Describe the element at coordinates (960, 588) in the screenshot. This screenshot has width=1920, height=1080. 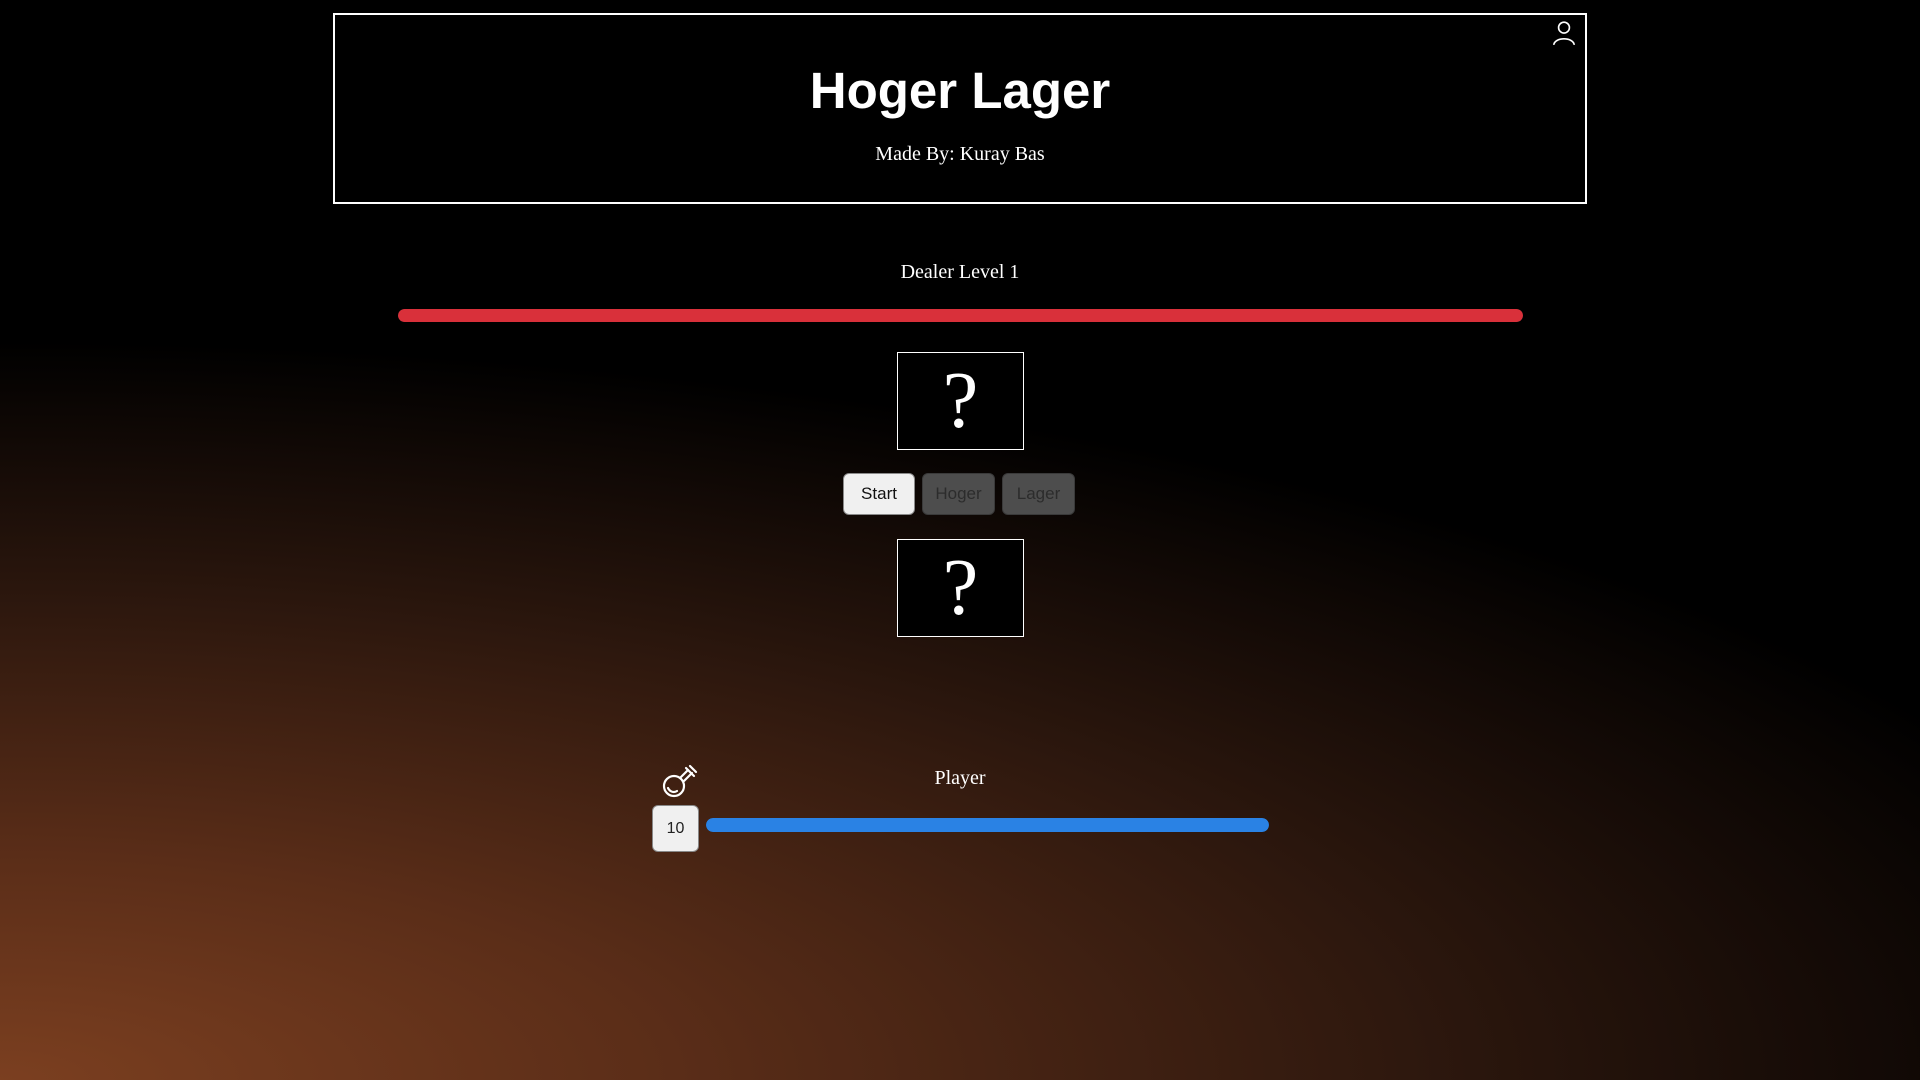
I see `player-card: ?` at that location.